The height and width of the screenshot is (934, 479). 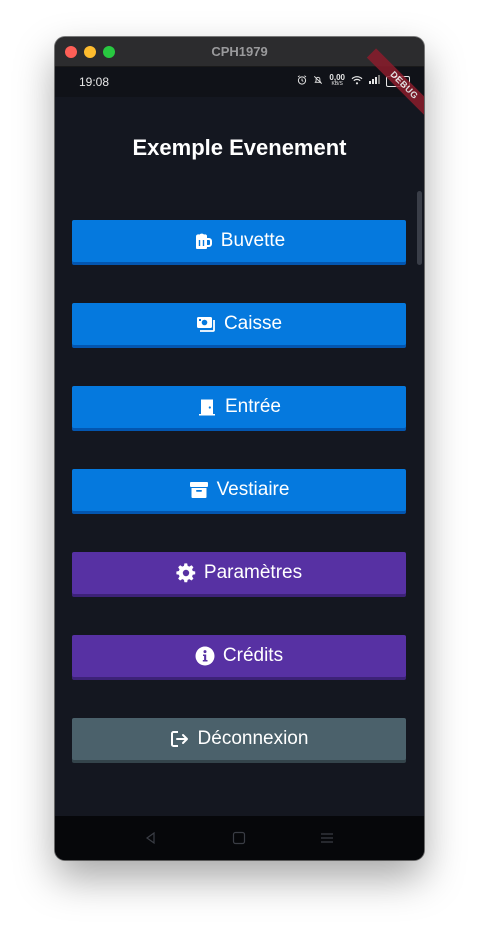 I want to click on signal-icon, so click(x=374, y=81).